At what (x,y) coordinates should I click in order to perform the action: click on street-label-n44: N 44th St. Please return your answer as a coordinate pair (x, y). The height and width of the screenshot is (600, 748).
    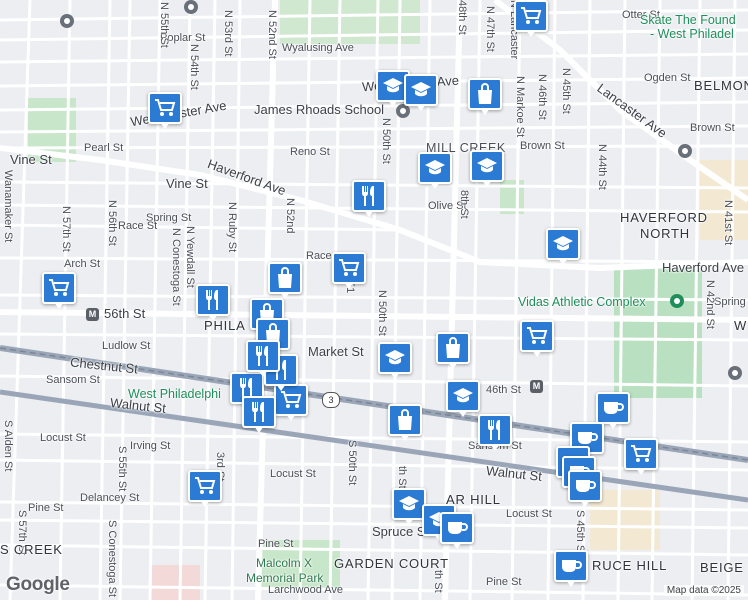
    Looking at the image, I should click on (602, 167).